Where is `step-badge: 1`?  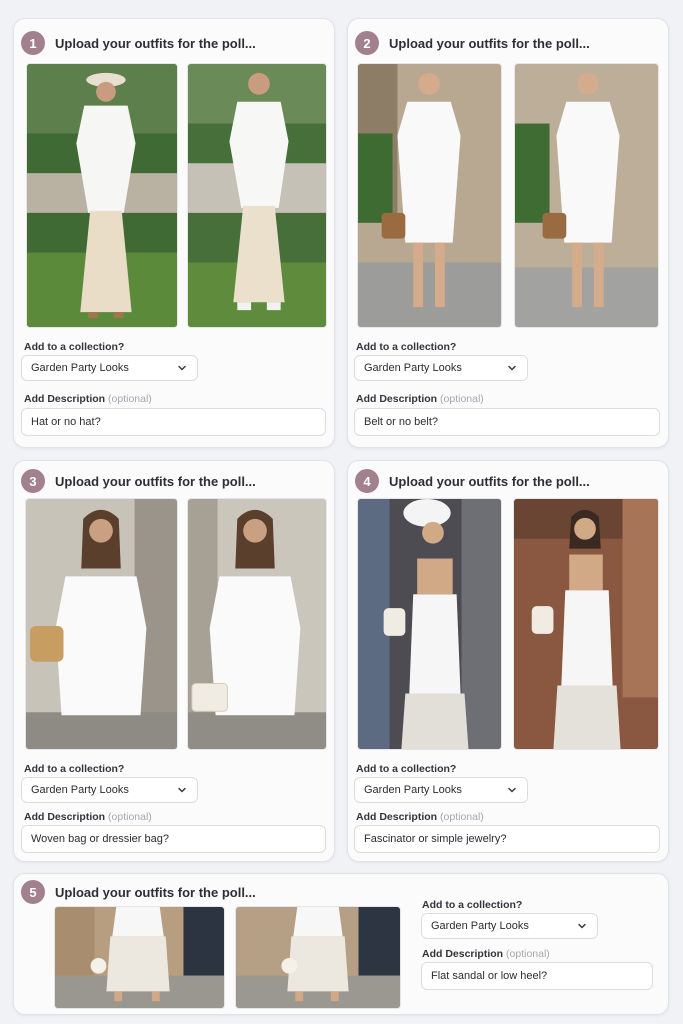
step-badge: 1 is located at coordinates (33, 43).